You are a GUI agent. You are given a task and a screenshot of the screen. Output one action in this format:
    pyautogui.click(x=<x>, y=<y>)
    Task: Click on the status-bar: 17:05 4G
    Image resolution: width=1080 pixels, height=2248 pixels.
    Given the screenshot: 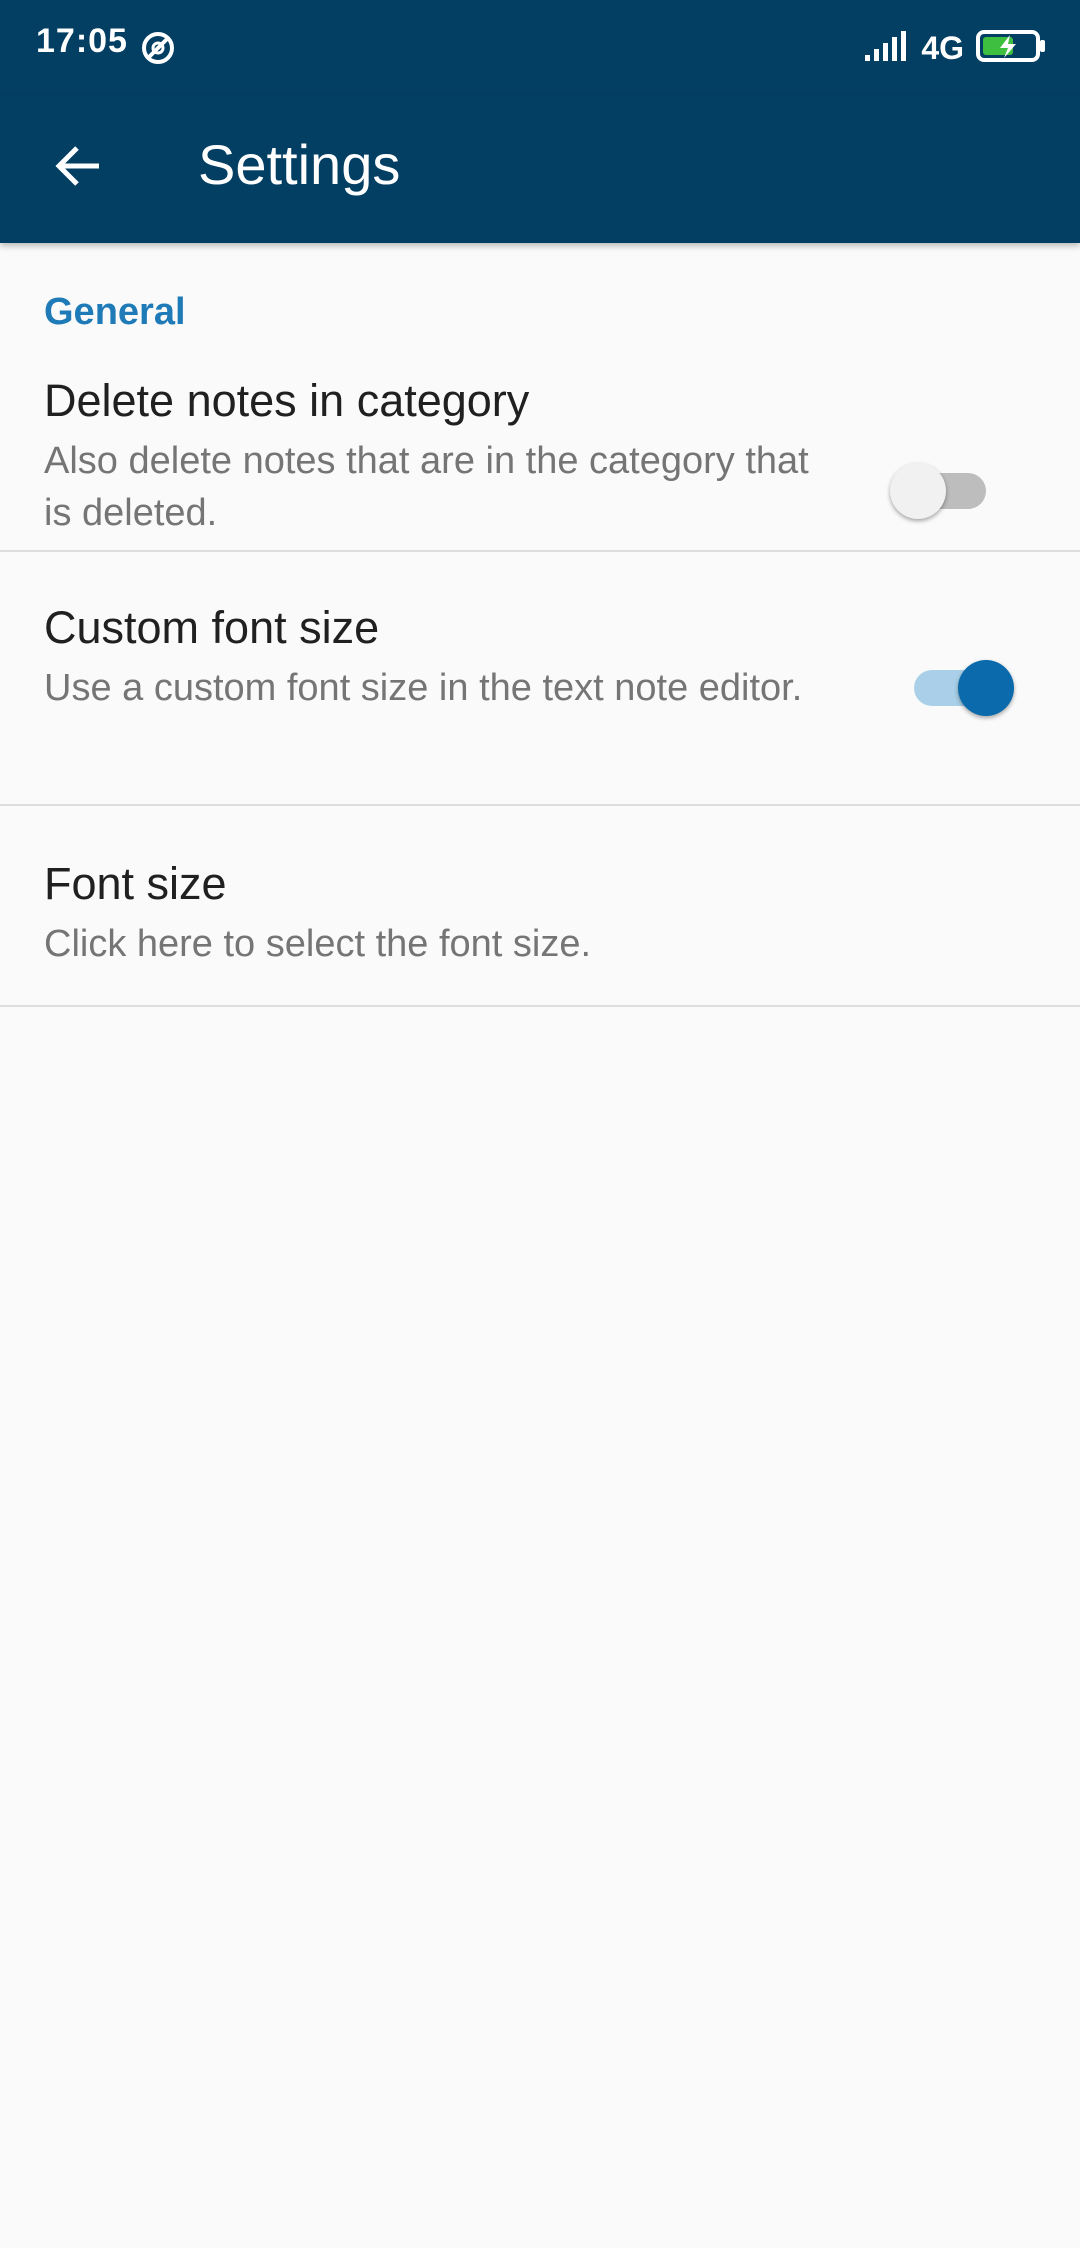 What is the action you would take?
    pyautogui.click(x=540, y=48)
    